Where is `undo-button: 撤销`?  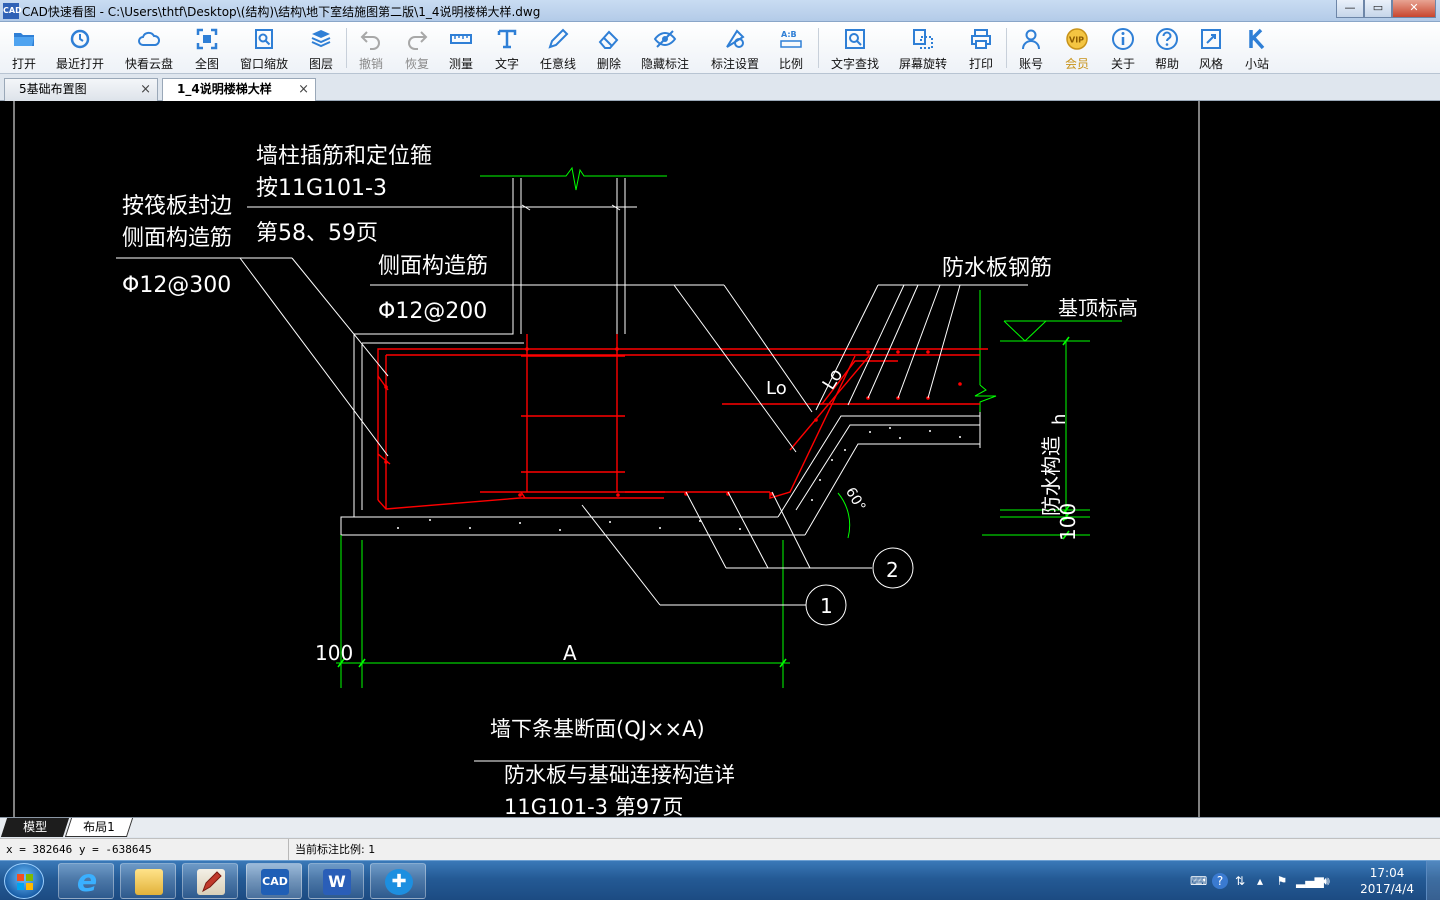 undo-button: 撤销 is located at coordinates (371, 48).